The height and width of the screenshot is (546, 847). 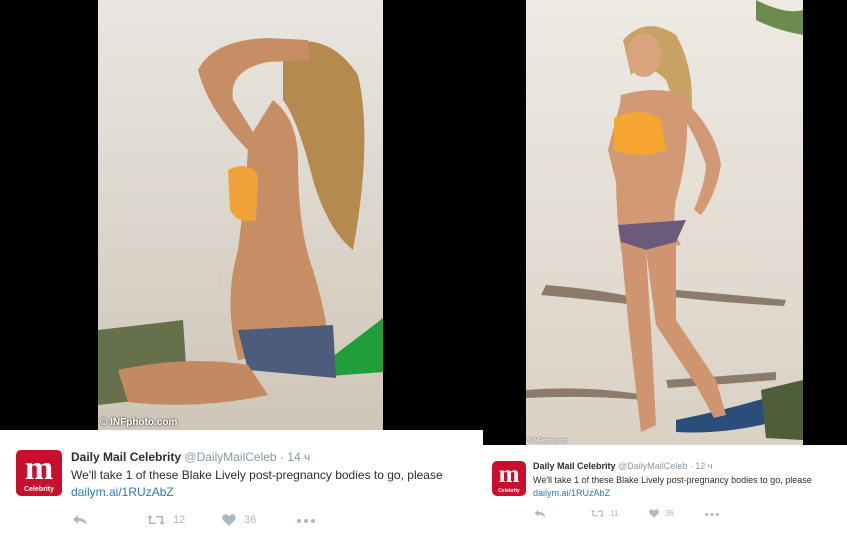 I want to click on left-like-button: 36, so click(x=239, y=520).